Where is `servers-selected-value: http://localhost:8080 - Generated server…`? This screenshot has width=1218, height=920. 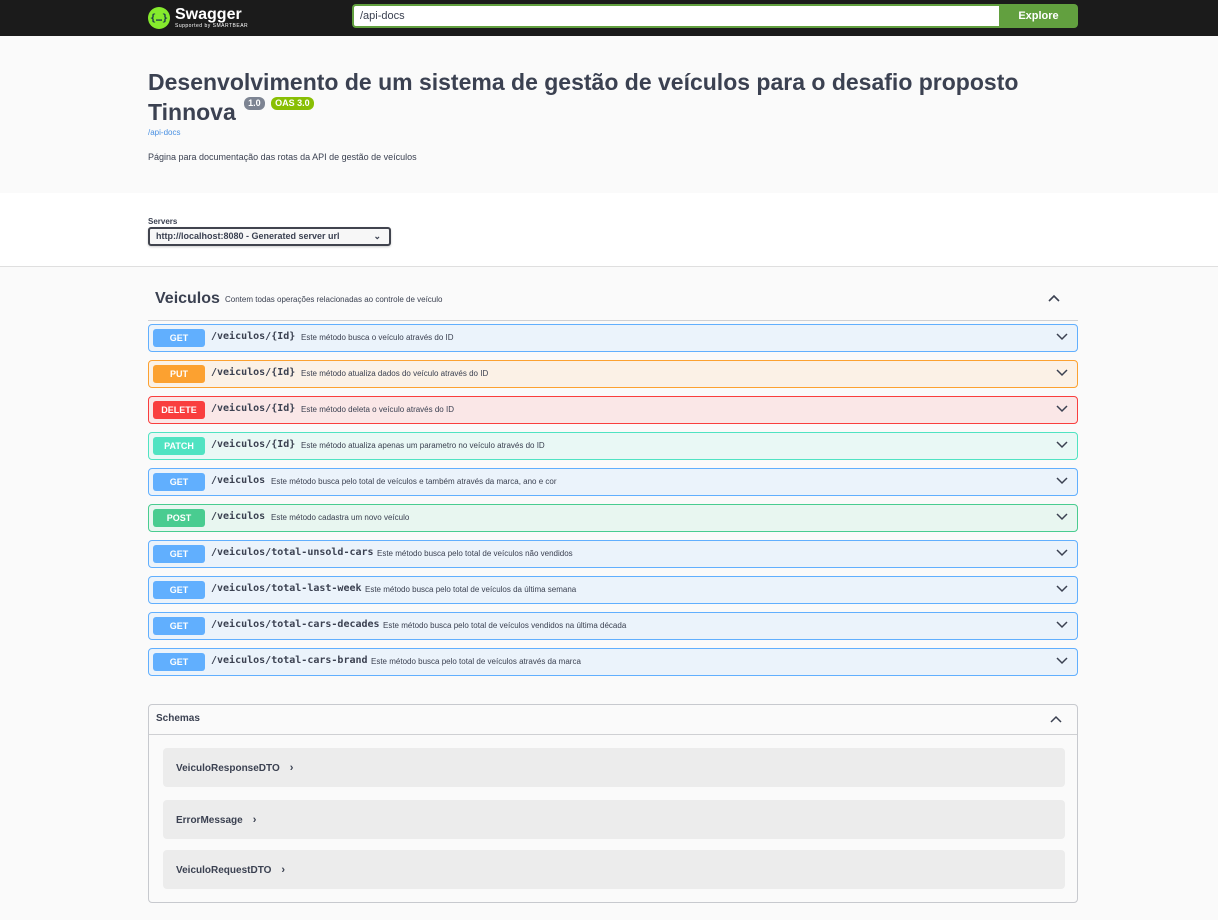 servers-selected-value: http://localhost:8080 - Generated server… is located at coordinates (248, 236).